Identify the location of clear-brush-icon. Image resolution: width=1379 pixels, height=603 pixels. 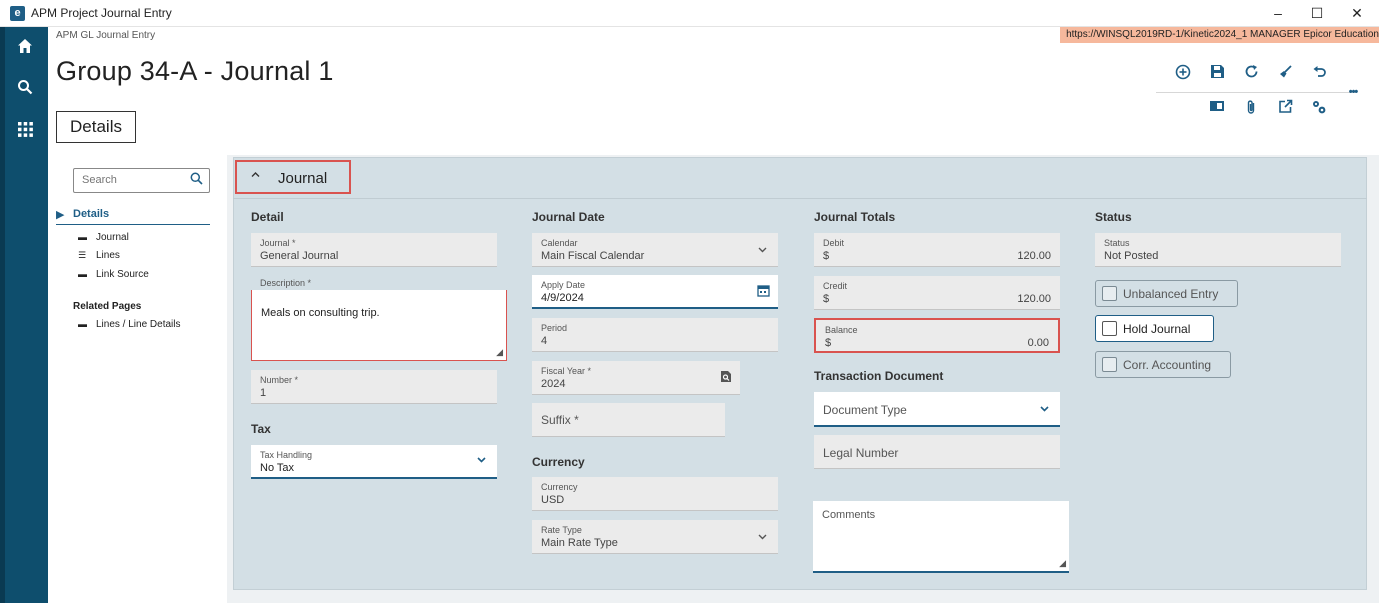
(1285, 74).